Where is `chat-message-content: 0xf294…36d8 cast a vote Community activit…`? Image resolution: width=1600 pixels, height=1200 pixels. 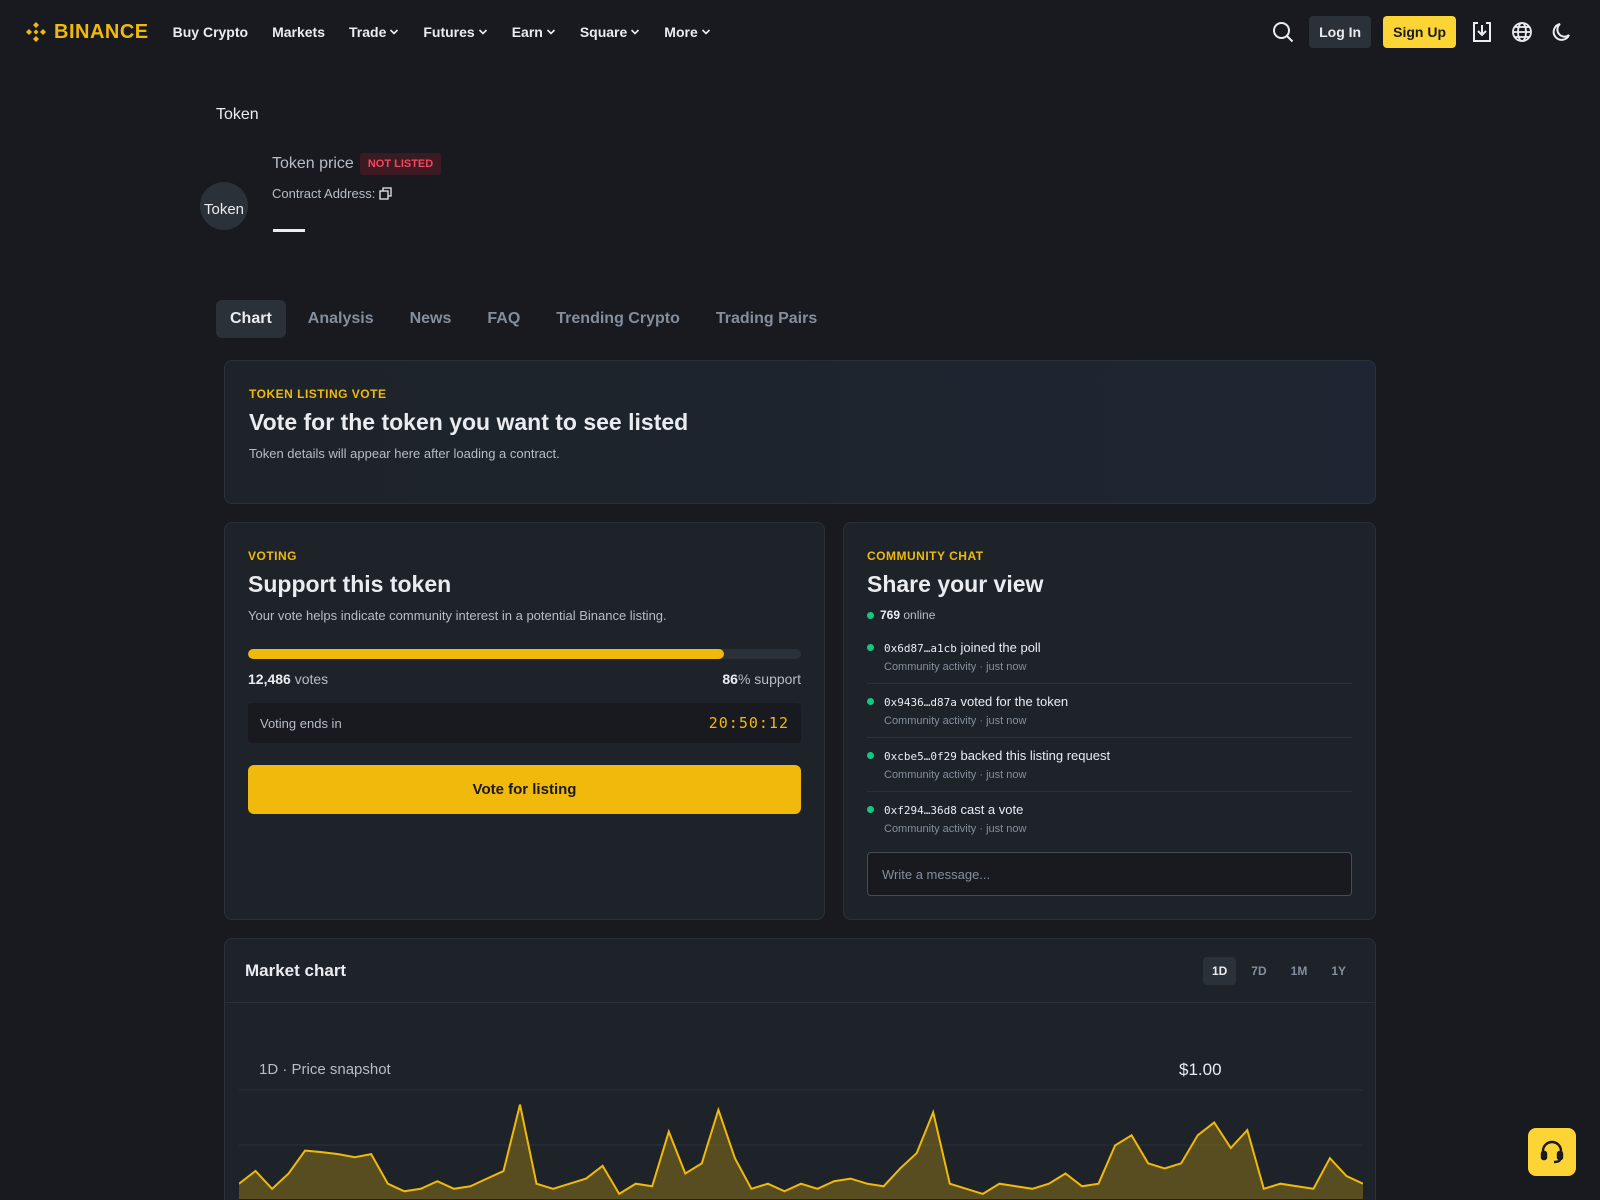 chat-message-content: 0xf294…36d8 cast a vote Community activit… is located at coordinates (955, 818).